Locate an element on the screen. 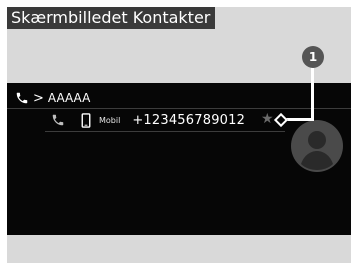 The image size is (357, 268). figure-title: Skærmbilledet Kontakter is located at coordinates (111, 18).